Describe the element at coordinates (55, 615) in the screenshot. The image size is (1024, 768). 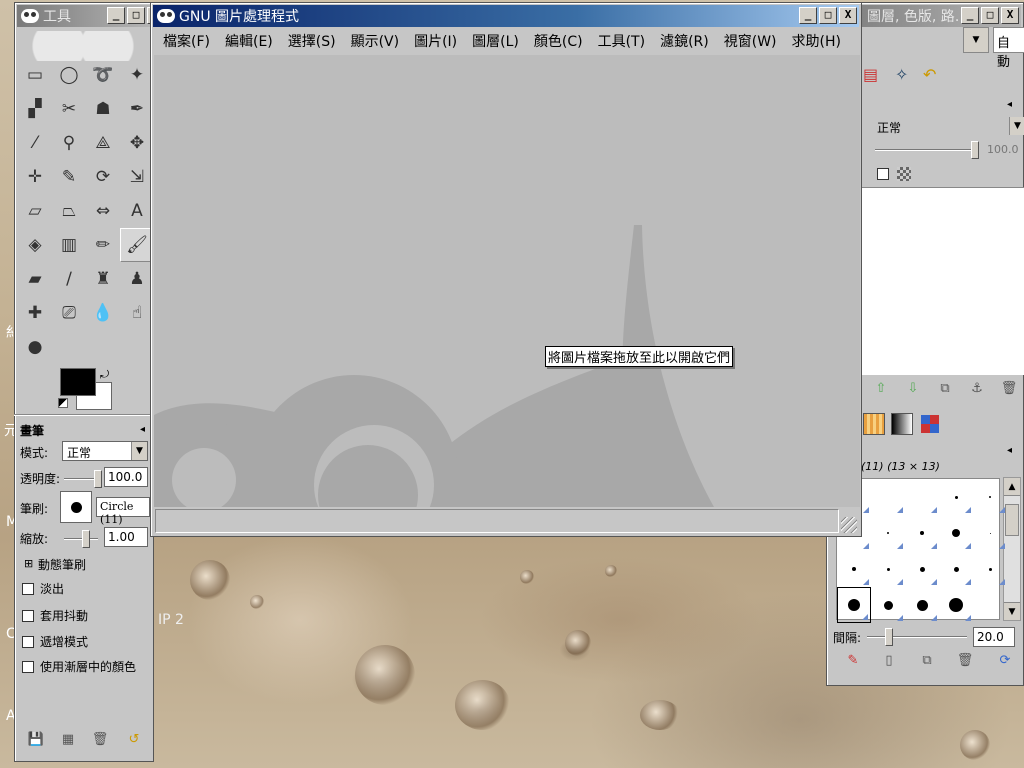
I see `jitter-checkbox-row: 套用抖動` at that location.